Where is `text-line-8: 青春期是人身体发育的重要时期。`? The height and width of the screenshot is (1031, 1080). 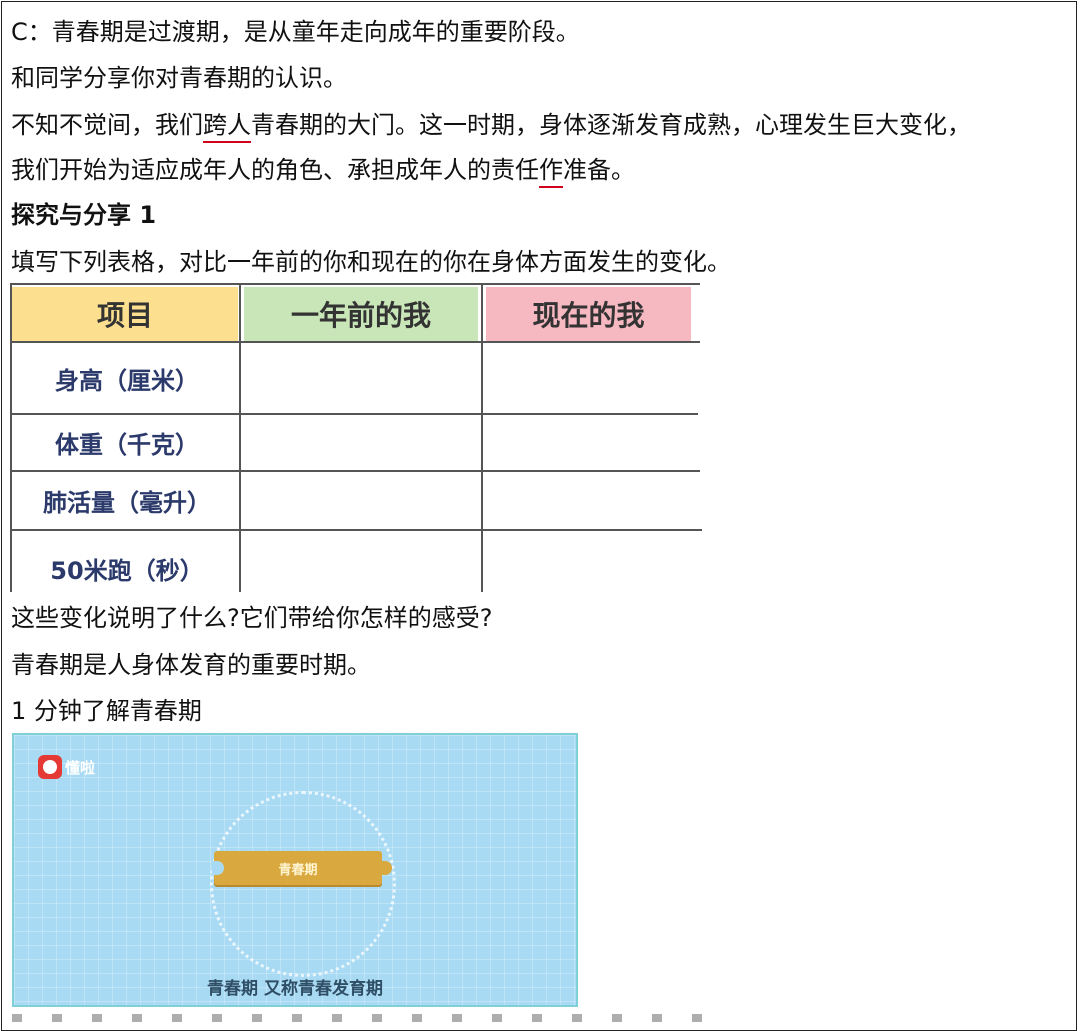
text-line-8: 青春期是人身体发育的重要时期。 is located at coordinates (191, 665).